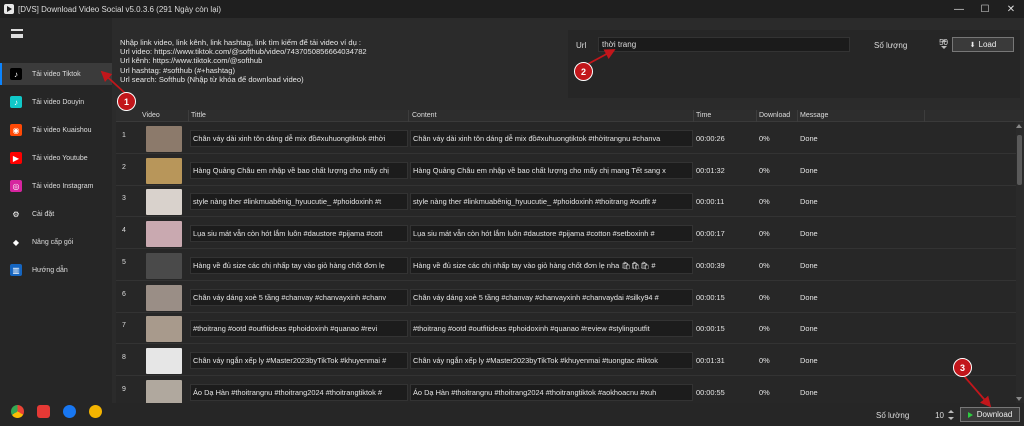 This screenshot has width=1024, height=426. I want to click on header-title: Tittle, so click(198, 115).